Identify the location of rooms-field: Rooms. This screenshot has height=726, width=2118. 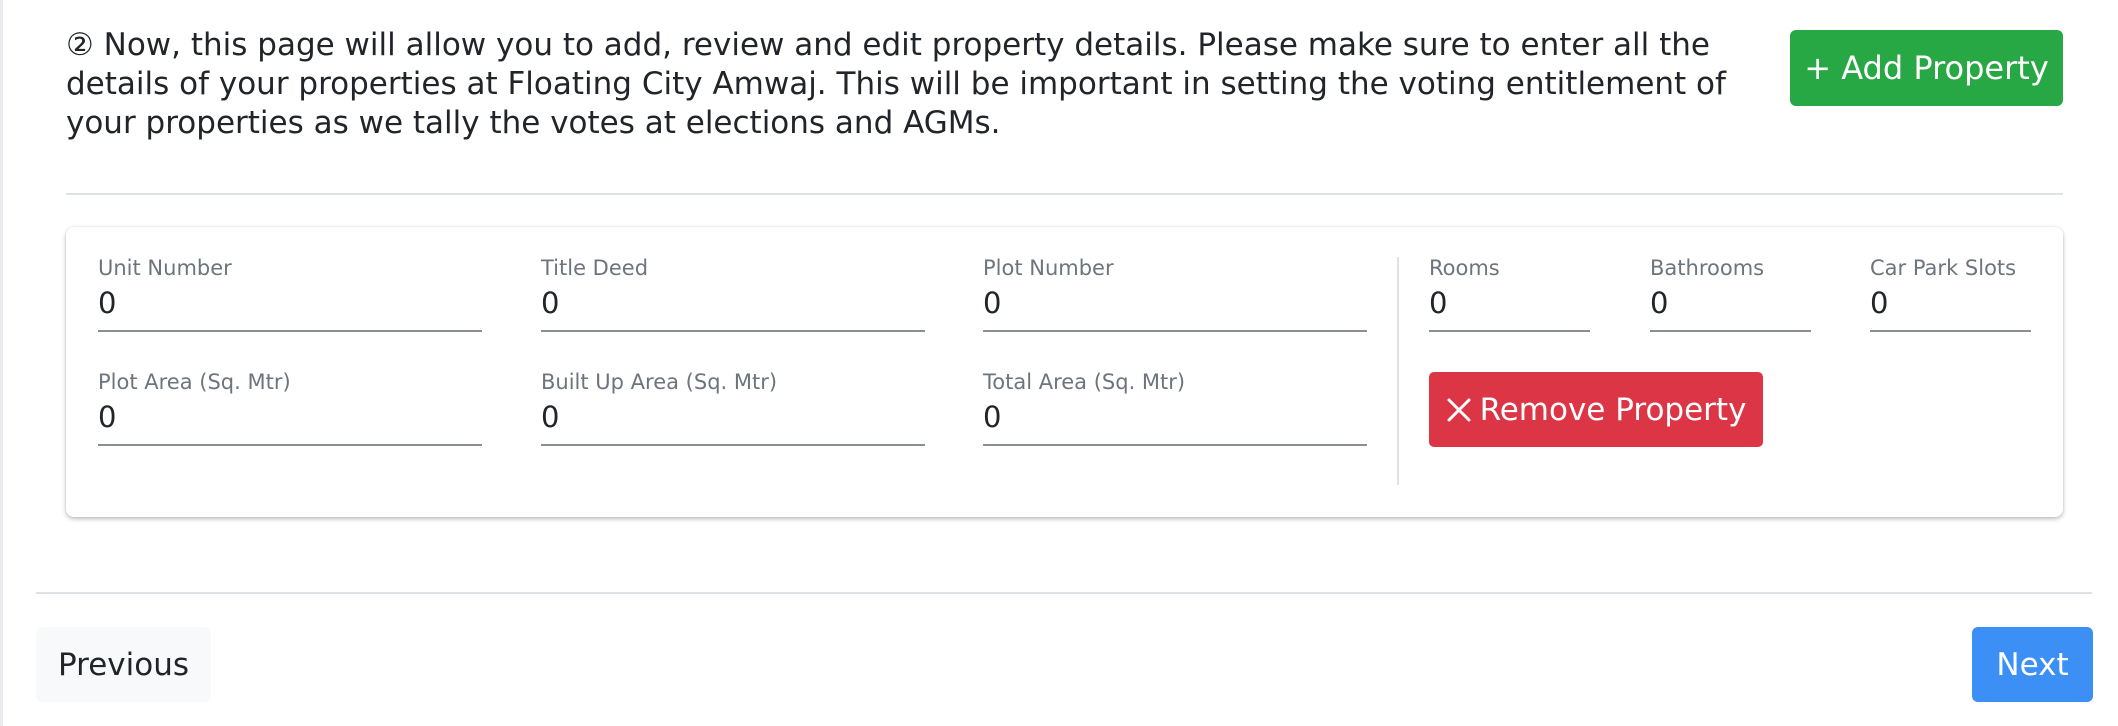
(1509, 293).